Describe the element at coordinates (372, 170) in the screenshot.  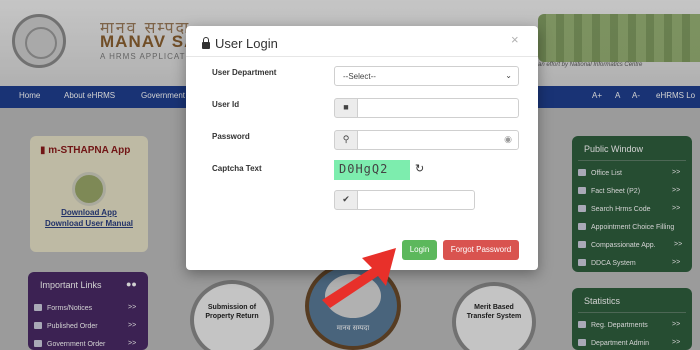
I see `captcha-image: D0HgQ2` at that location.